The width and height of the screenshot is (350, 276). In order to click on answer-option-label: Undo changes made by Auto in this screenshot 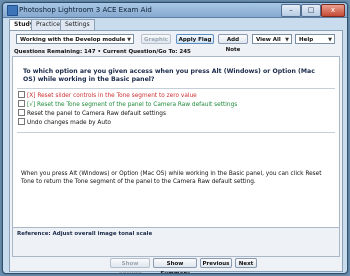, I will do `click(69, 123)`.